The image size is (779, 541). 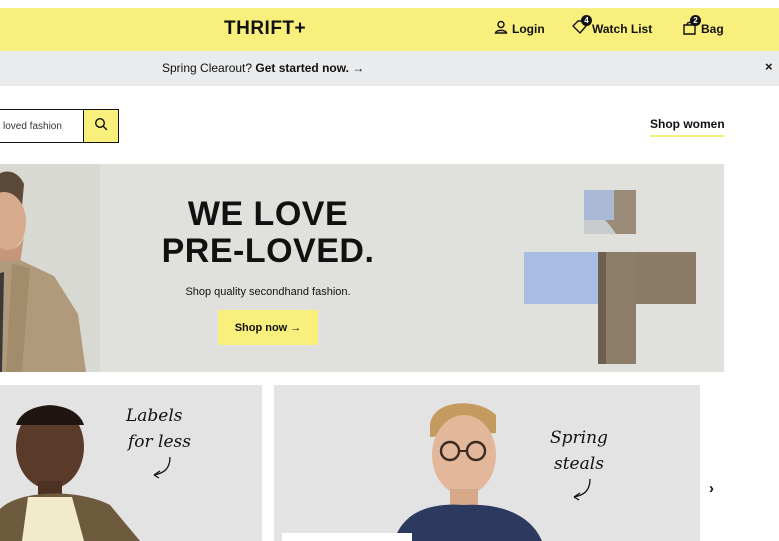 What do you see at coordinates (50, 268) in the screenshot?
I see `hero-model-image` at bounding box center [50, 268].